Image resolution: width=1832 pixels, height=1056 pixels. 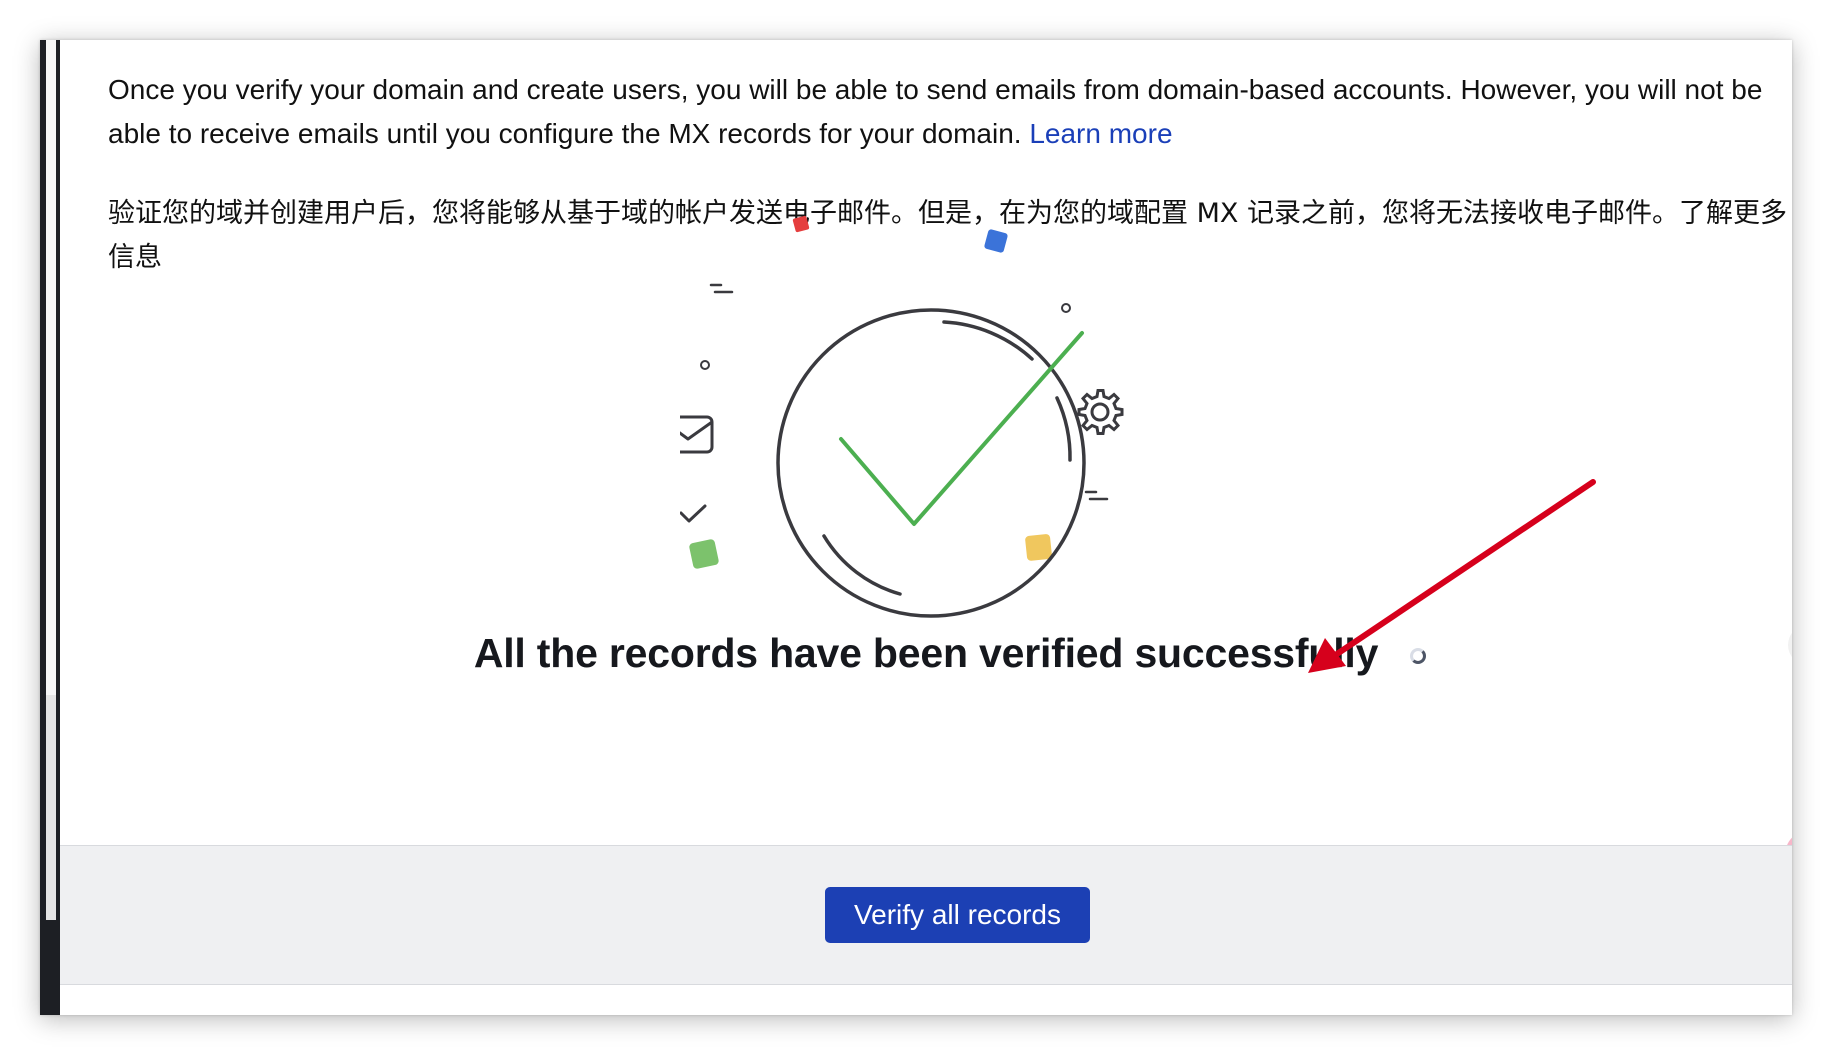 What do you see at coordinates (862, 565) in the screenshot?
I see `inner-arc-bottom` at bounding box center [862, 565].